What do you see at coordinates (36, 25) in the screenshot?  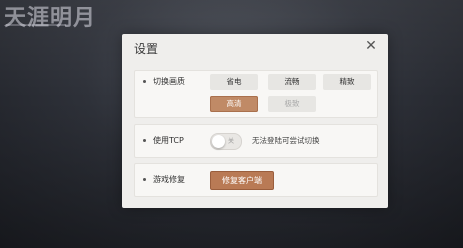 I see `background-logo-underline` at bounding box center [36, 25].